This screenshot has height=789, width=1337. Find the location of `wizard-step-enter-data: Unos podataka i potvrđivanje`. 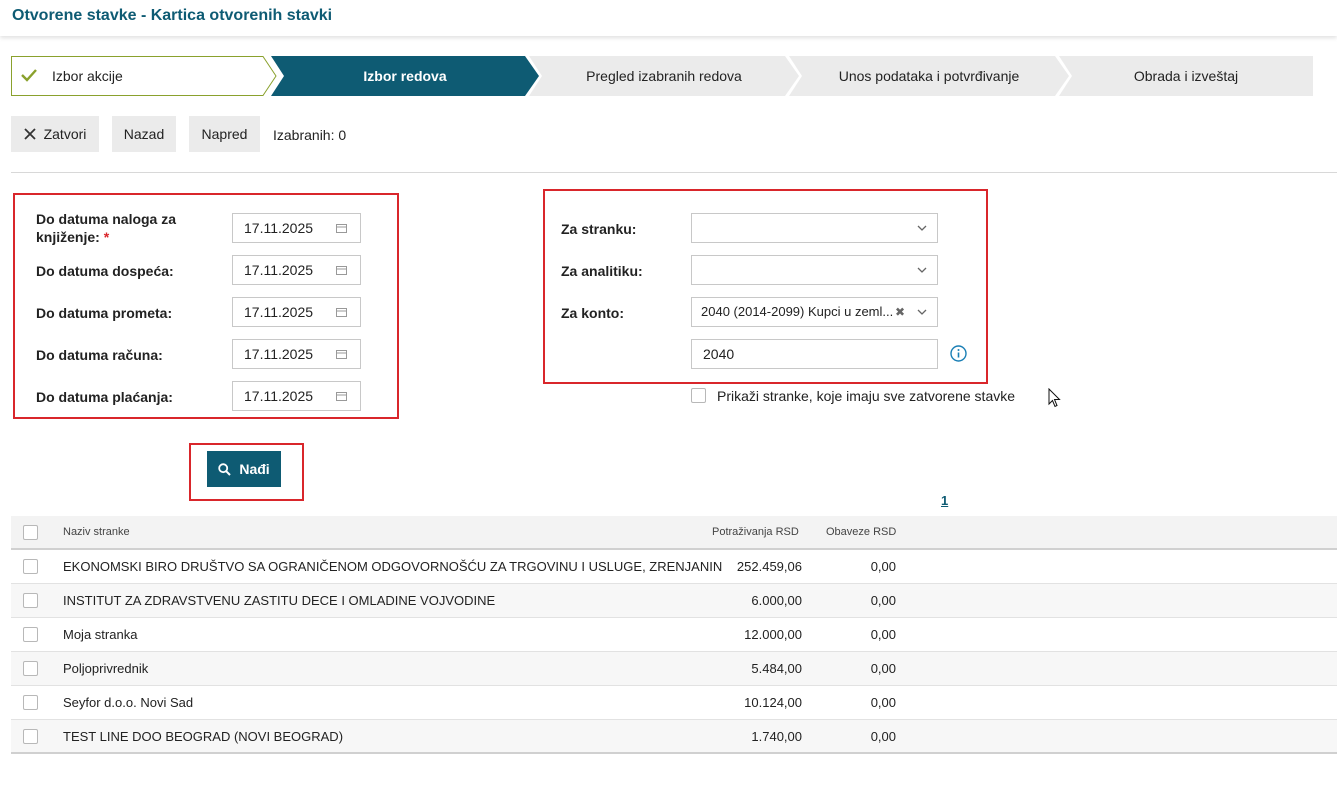

wizard-step-enter-data: Unos podataka i potvrđivanje is located at coordinates (929, 76).